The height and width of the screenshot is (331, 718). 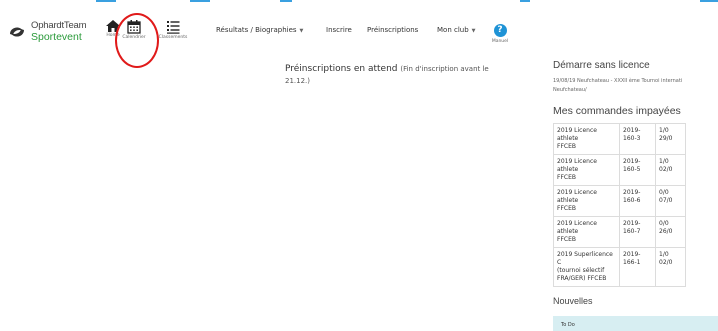 I want to click on list-icon, so click(x=173, y=27).